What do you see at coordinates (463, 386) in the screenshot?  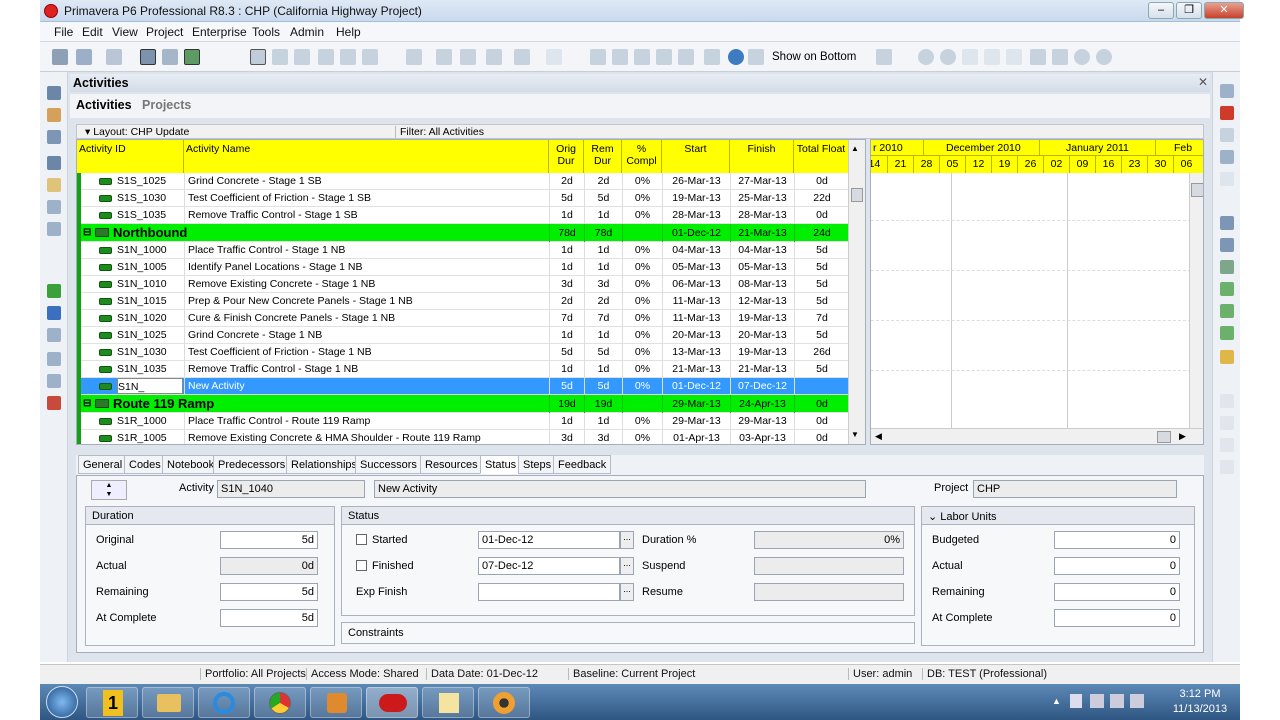 I see `table-row: S1N_ New Activity 5d 5d 0% 01-Dec-12 07-Dec-12` at bounding box center [463, 386].